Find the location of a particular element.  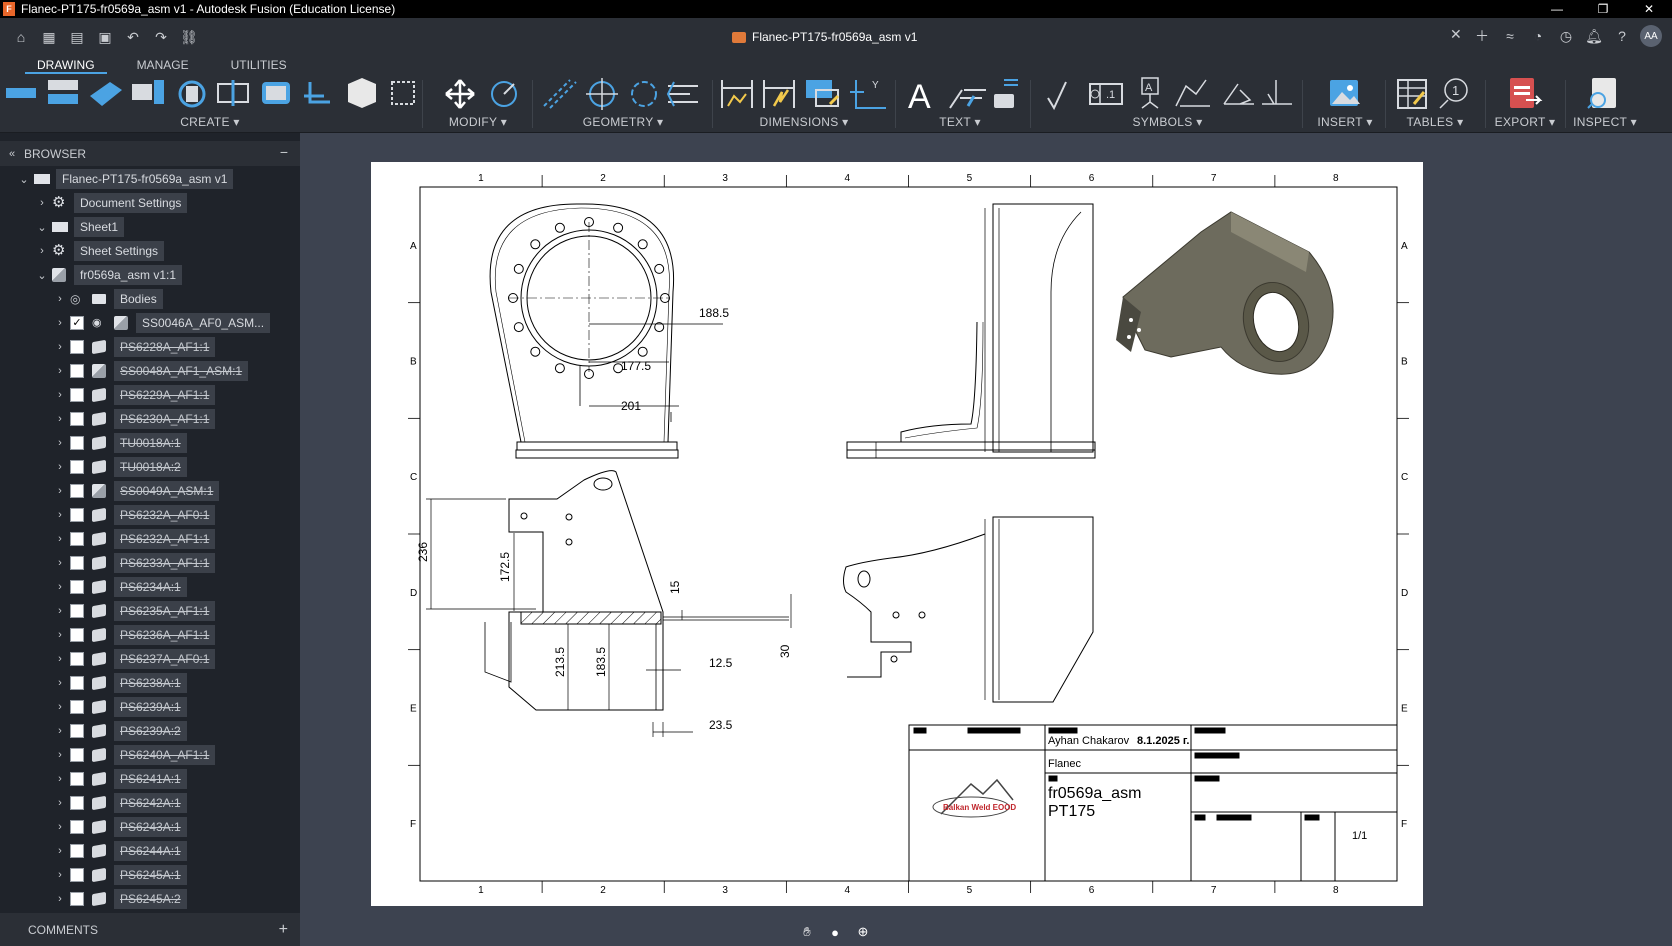

browser-tree-item: › PS6228A_AF1:1 is located at coordinates (150, 347).